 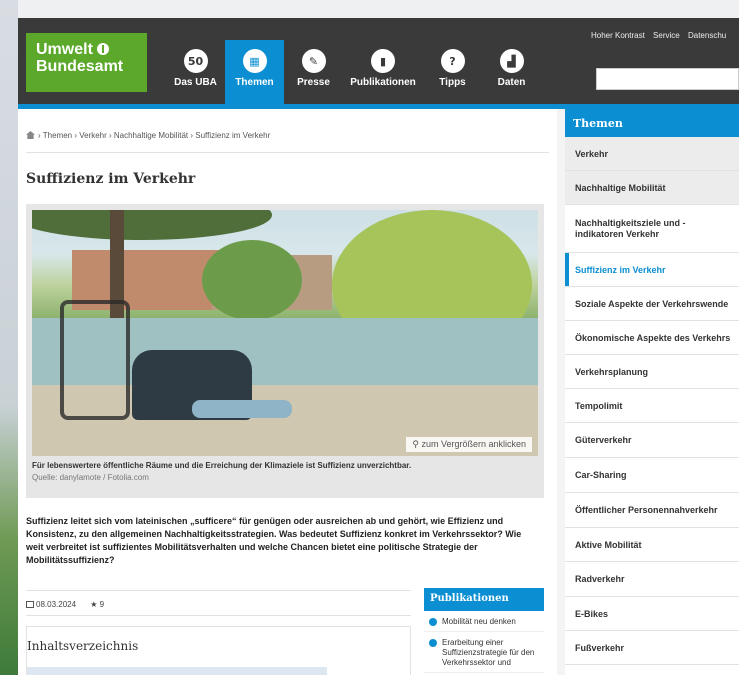 I want to click on article-date: 08.03.2024, so click(x=56, y=604).